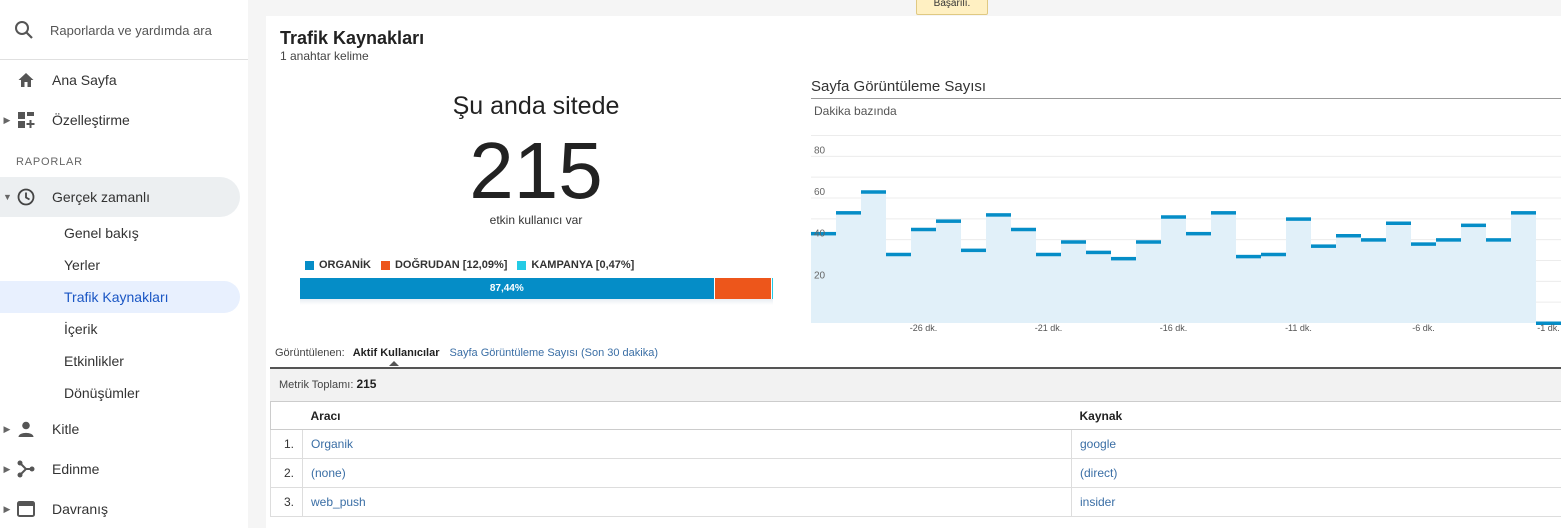 This screenshot has width=1561, height=528. What do you see at coordinates (24, 32) in the screenshot?
I see `search-icon` at bounding box center [24, 32].